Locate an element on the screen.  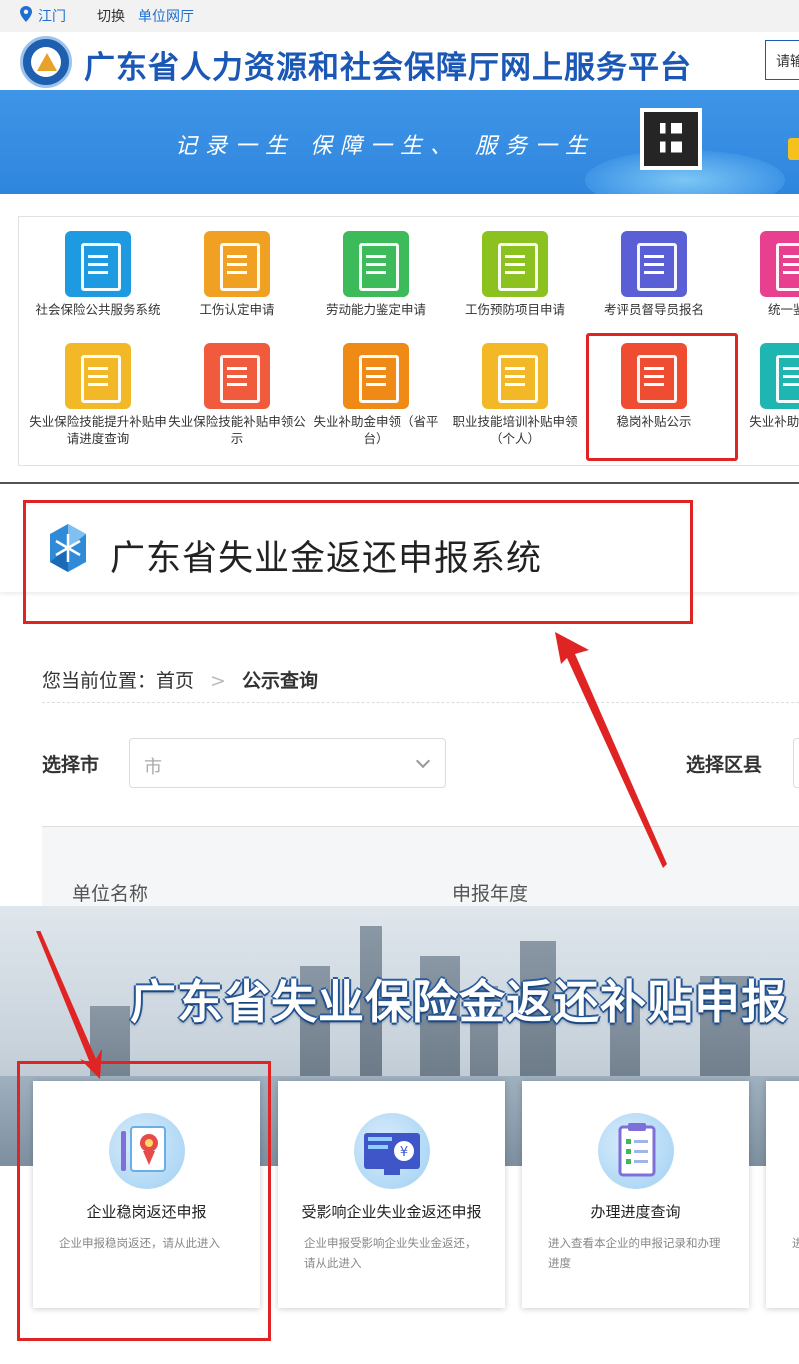
column-header-year: 申报年度 is located at coordinates (490, 894).